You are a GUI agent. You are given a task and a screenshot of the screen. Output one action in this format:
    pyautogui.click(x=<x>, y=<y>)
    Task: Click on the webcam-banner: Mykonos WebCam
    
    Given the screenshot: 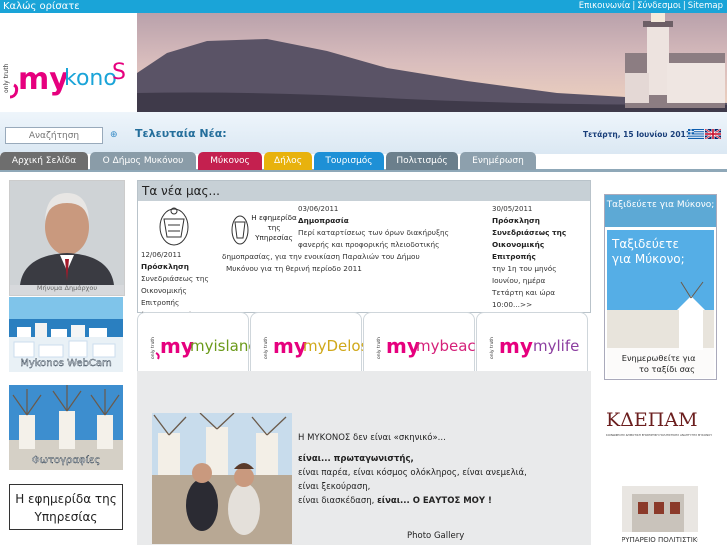 What is the action you would take?
    pyautogui.click(x=66, y=334)
    